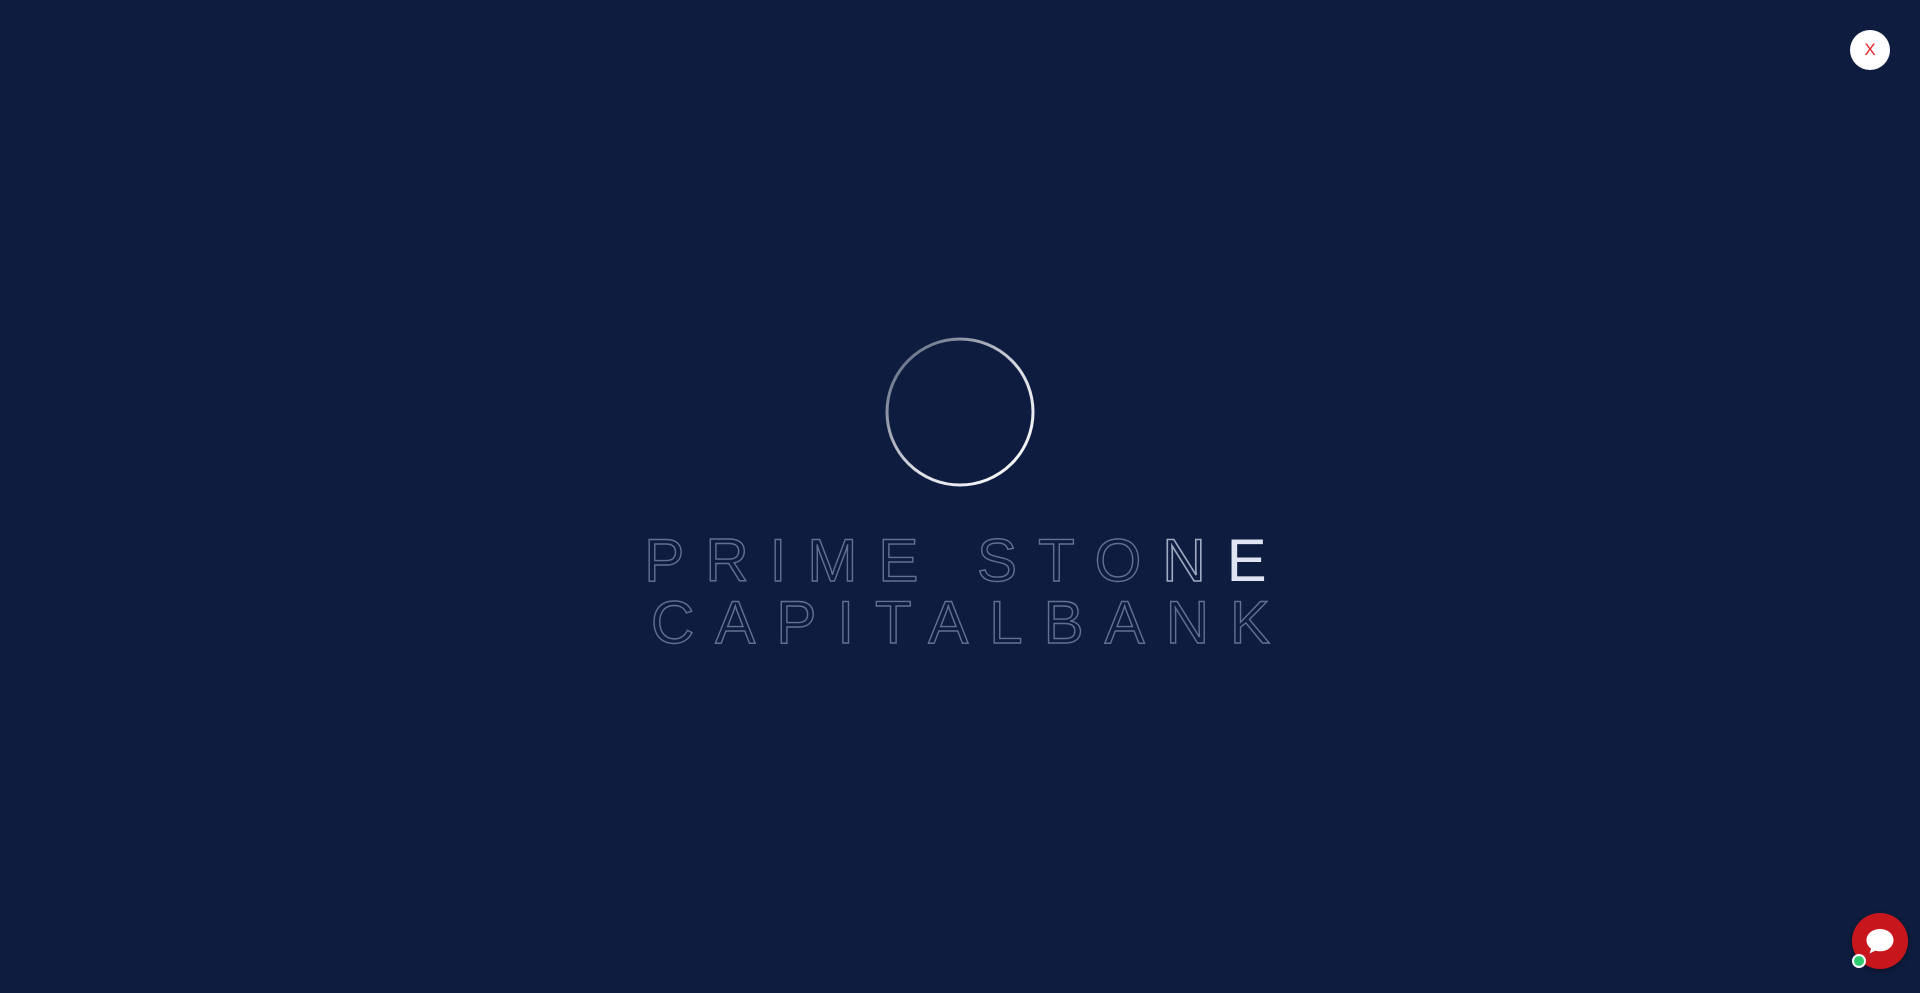 This screenshot has height=993, width=1920. I want to click on online-status-icon, so click(1859, 961).